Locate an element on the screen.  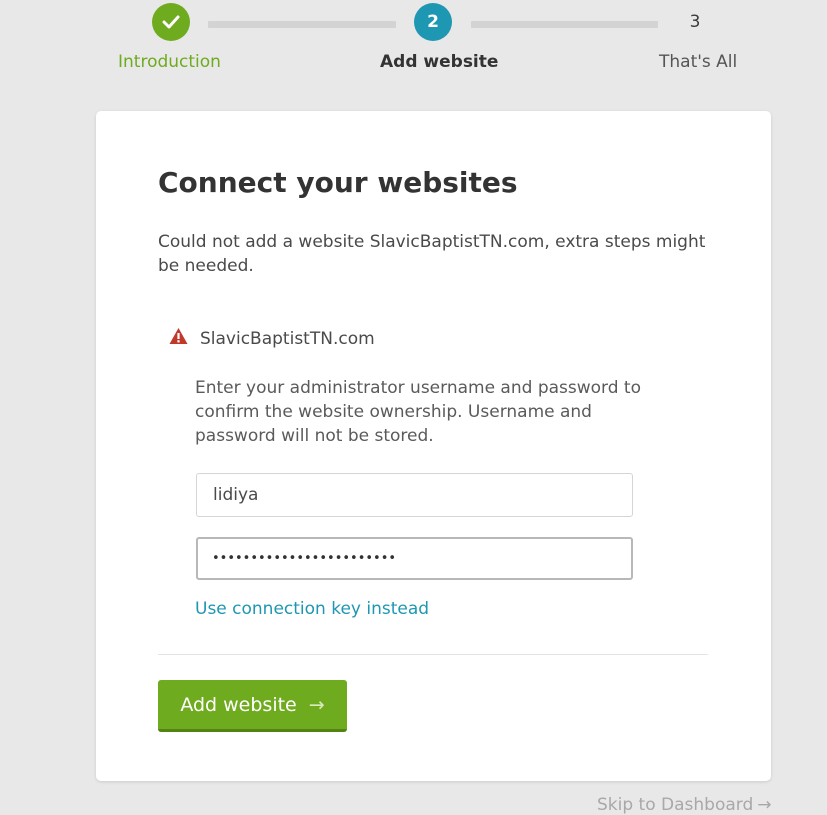
step-label-thats-all: That's All is located at coordinates (698, 62).